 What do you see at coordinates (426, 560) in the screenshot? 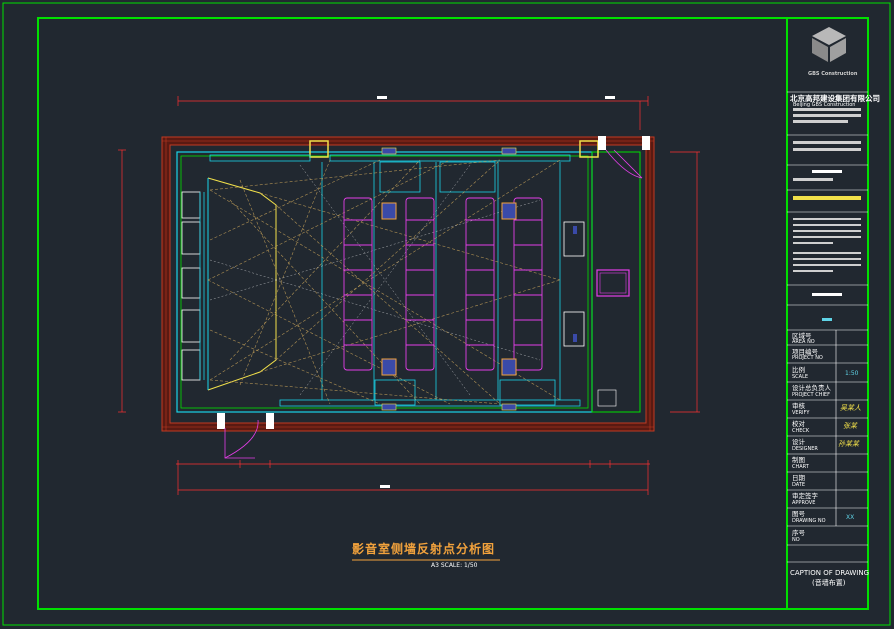
I see `title-underline` at bounding box center [426, 560].